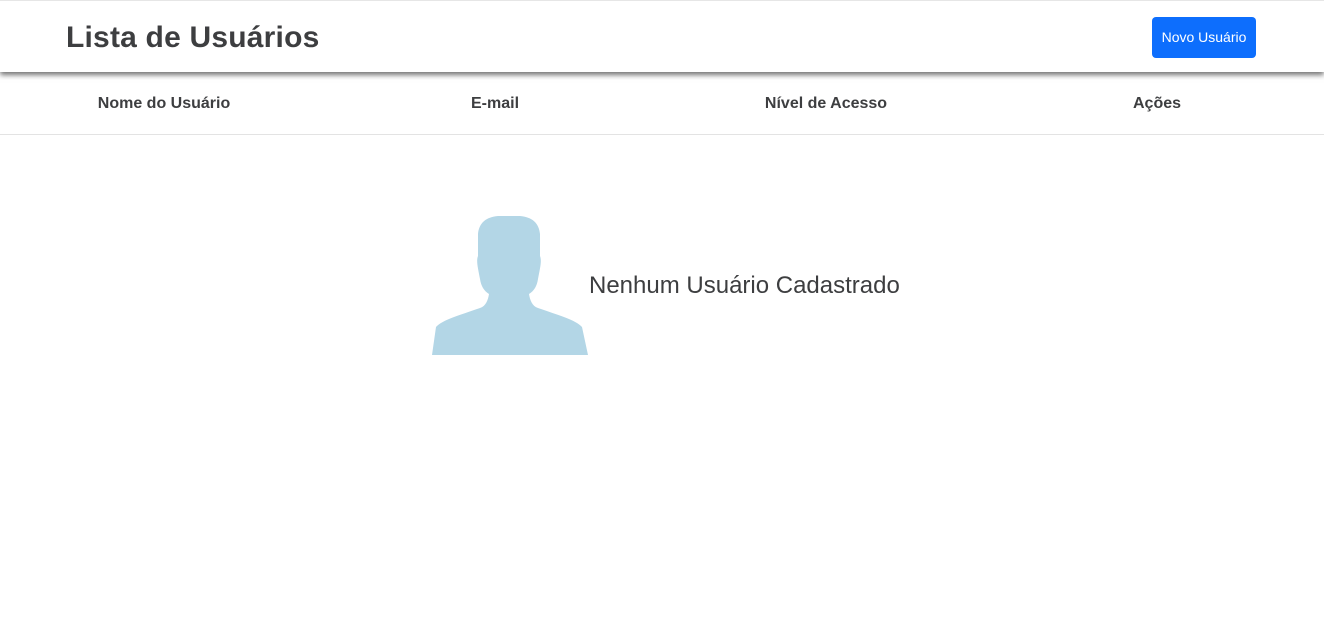 The width and height of the screenshot is (1324, 626). What do you see at coordinates (495, 103) in the screenshot?
I see `column-header-email: E-mail` at bounding box center [495, 103].